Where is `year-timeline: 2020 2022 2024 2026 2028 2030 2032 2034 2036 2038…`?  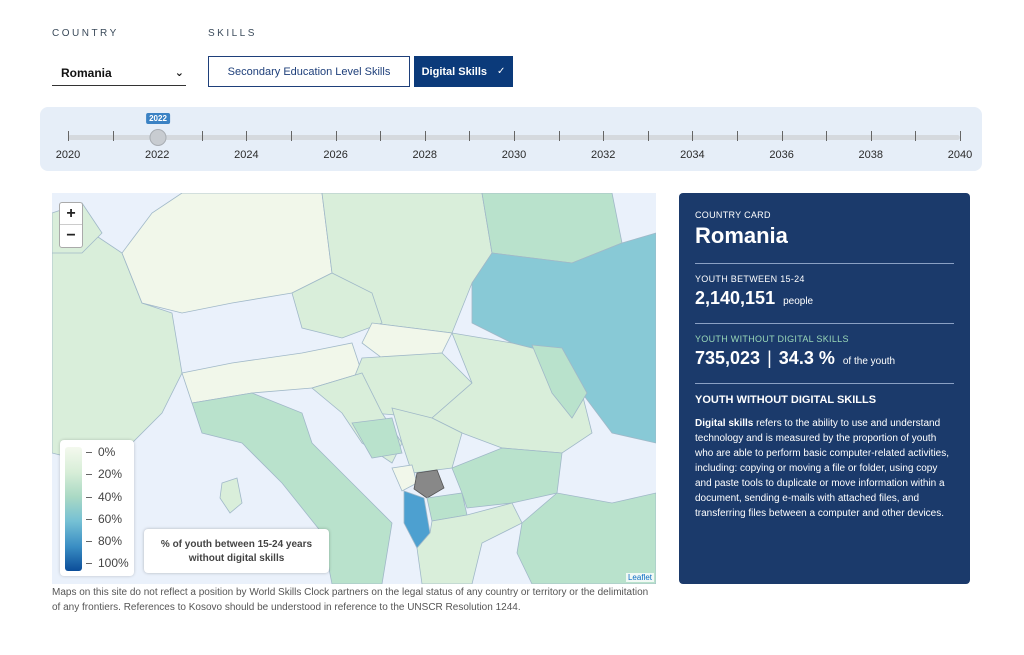
year-timeline: 2020 2022 2024 2026 2028 2030 2032 2034 2036 2038… is located at coordinates (511, 139).